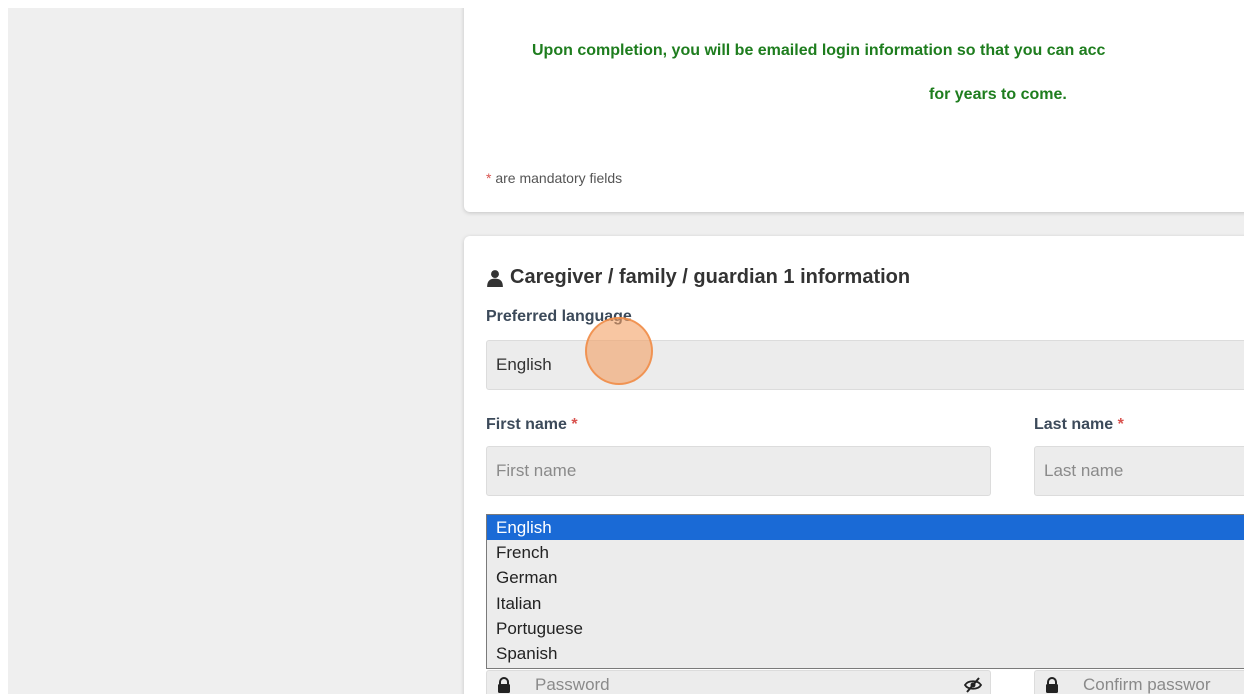 This screenshot has height=694, width=1252. I want to click on last-name-placeholder: Last name, so click(1084, 470).